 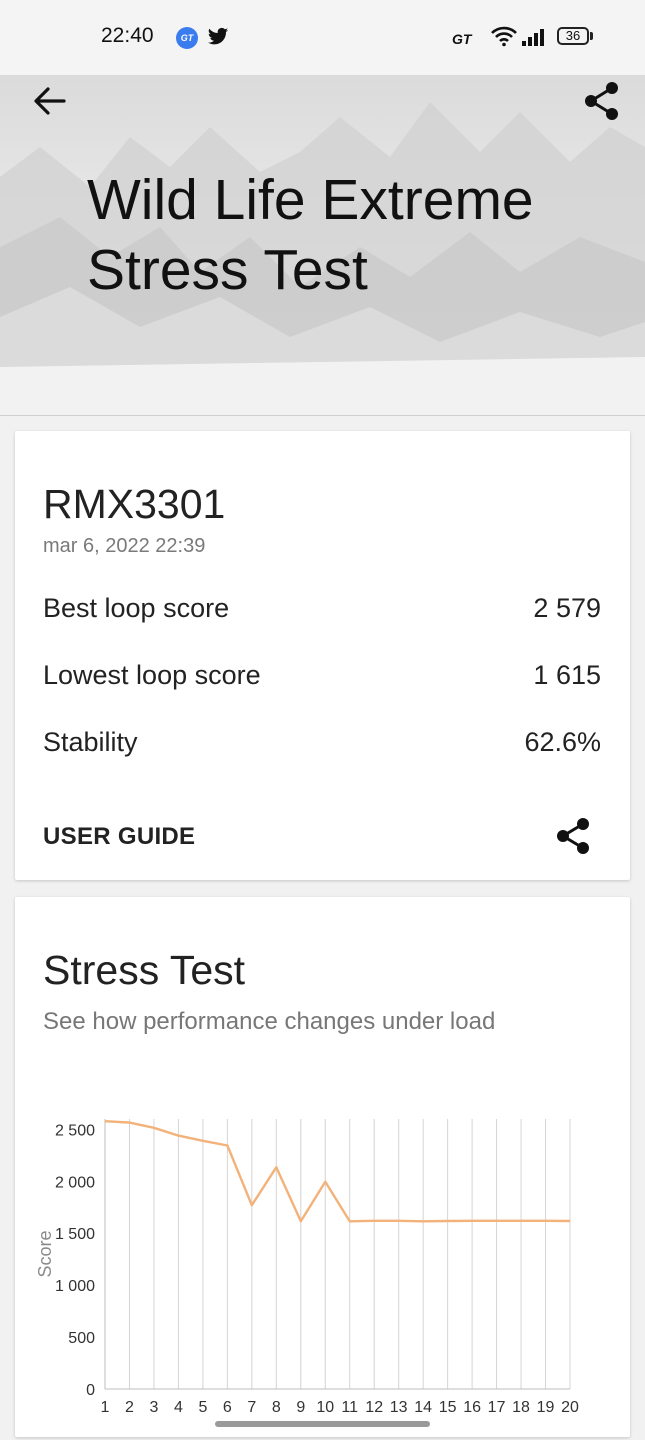 I want to click on chart-x-tick-label: 11, so click(x=349, y=1407).